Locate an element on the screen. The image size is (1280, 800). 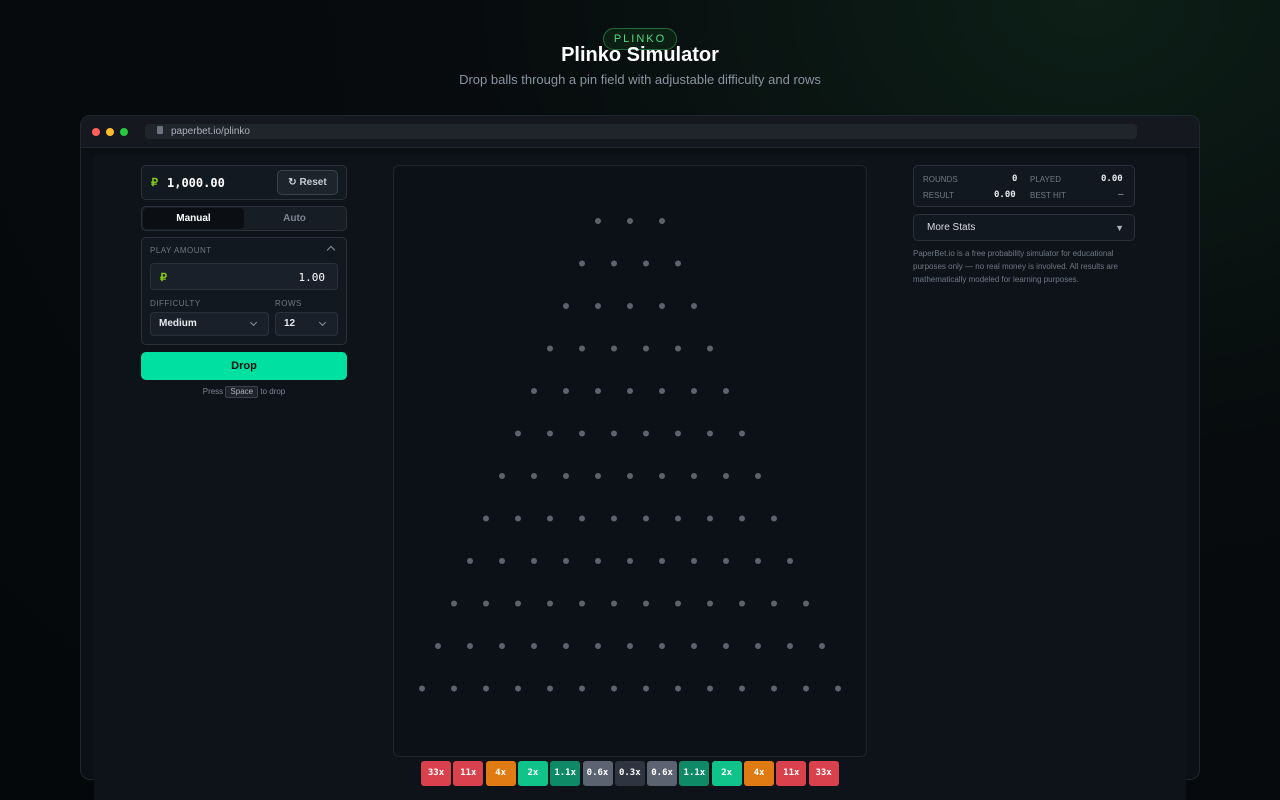
balance-value: 1,000.00 is located at coordinates (196, 183).